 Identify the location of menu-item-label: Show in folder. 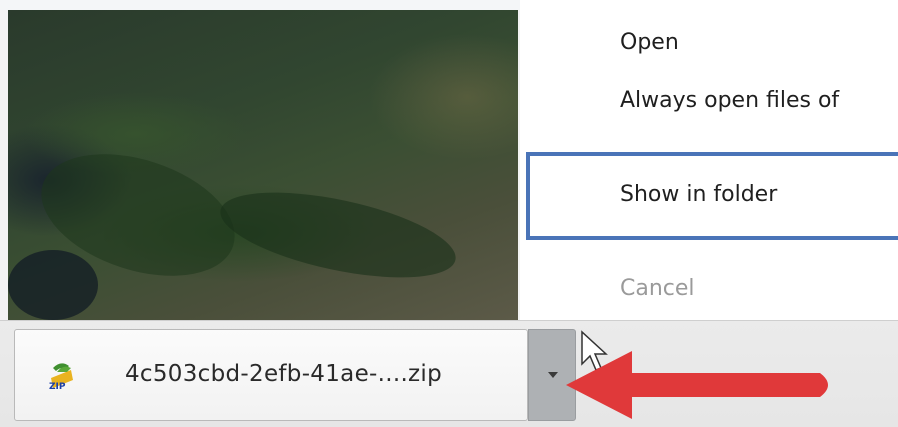
(699, 194).